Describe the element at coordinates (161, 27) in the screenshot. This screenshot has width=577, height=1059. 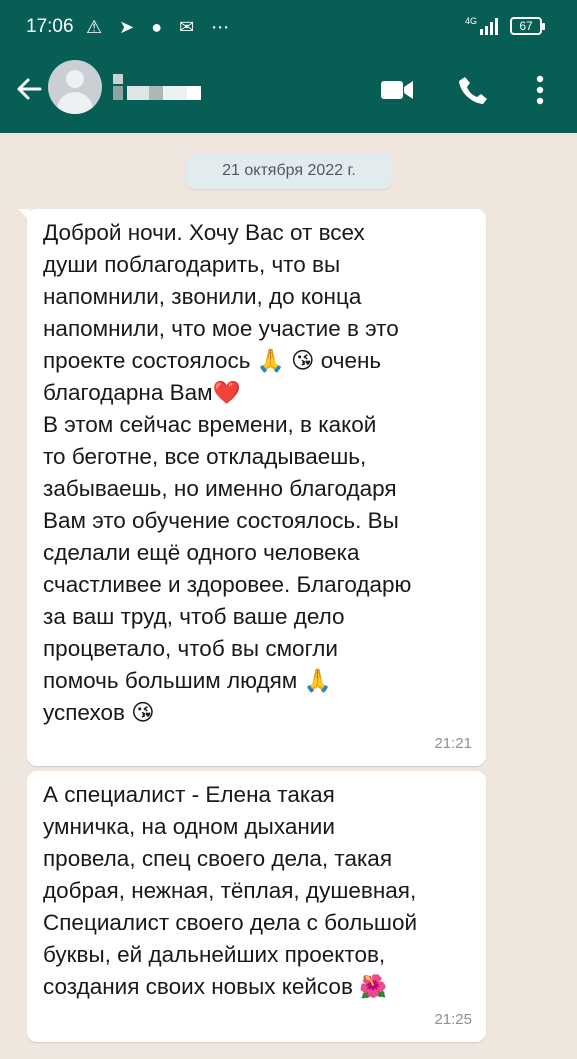
I see `notification-icons: ⚠ ➤ ● ✉ ⋯` at that location.